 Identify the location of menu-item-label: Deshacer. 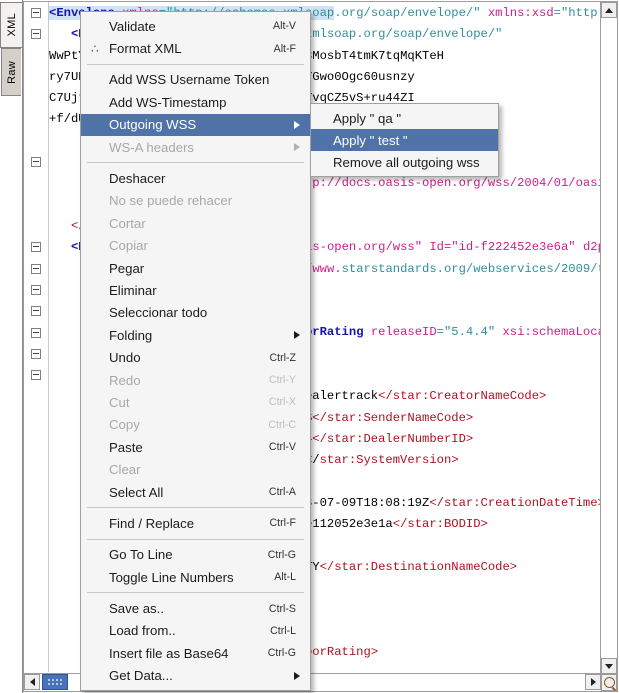
(137, 179).